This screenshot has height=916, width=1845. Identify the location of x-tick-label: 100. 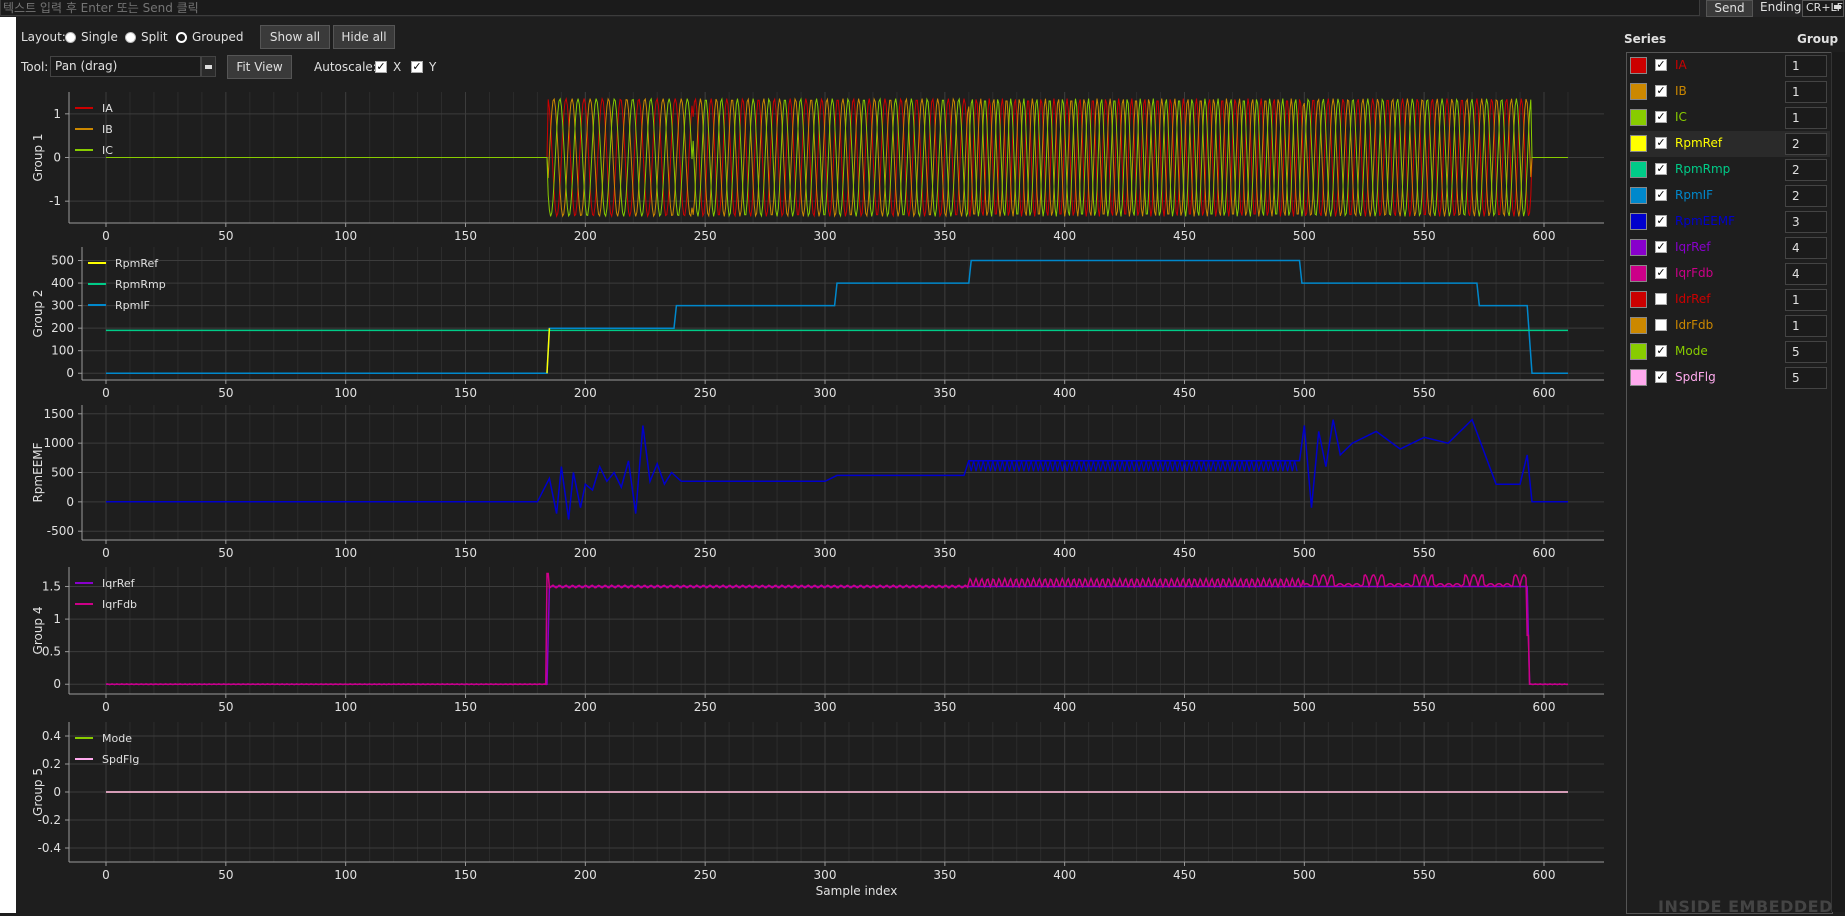
(345, 875).